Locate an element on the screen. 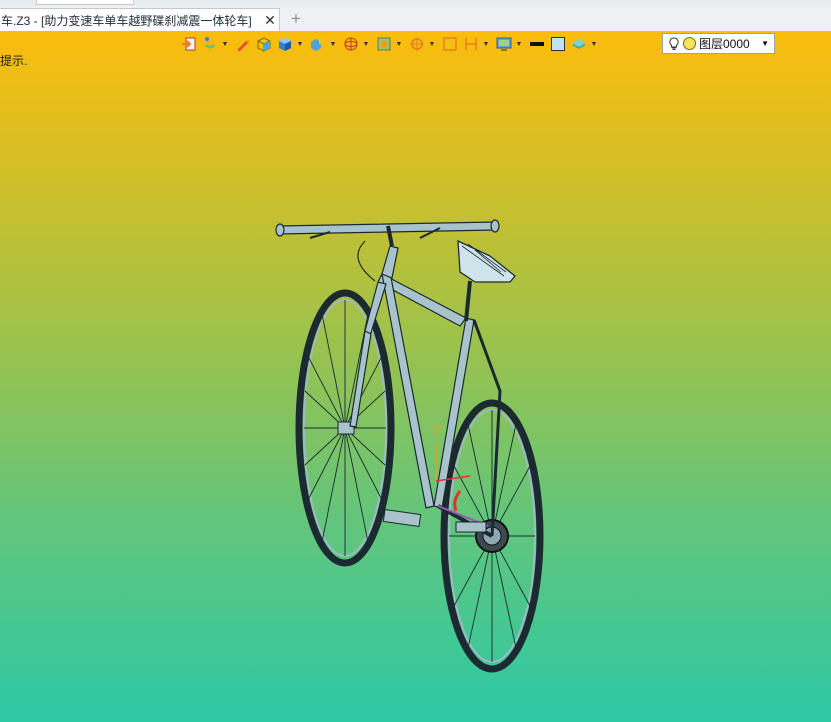 This screenshot has width=831, height=722. small-square-icon is located at coordinates (449, 44).